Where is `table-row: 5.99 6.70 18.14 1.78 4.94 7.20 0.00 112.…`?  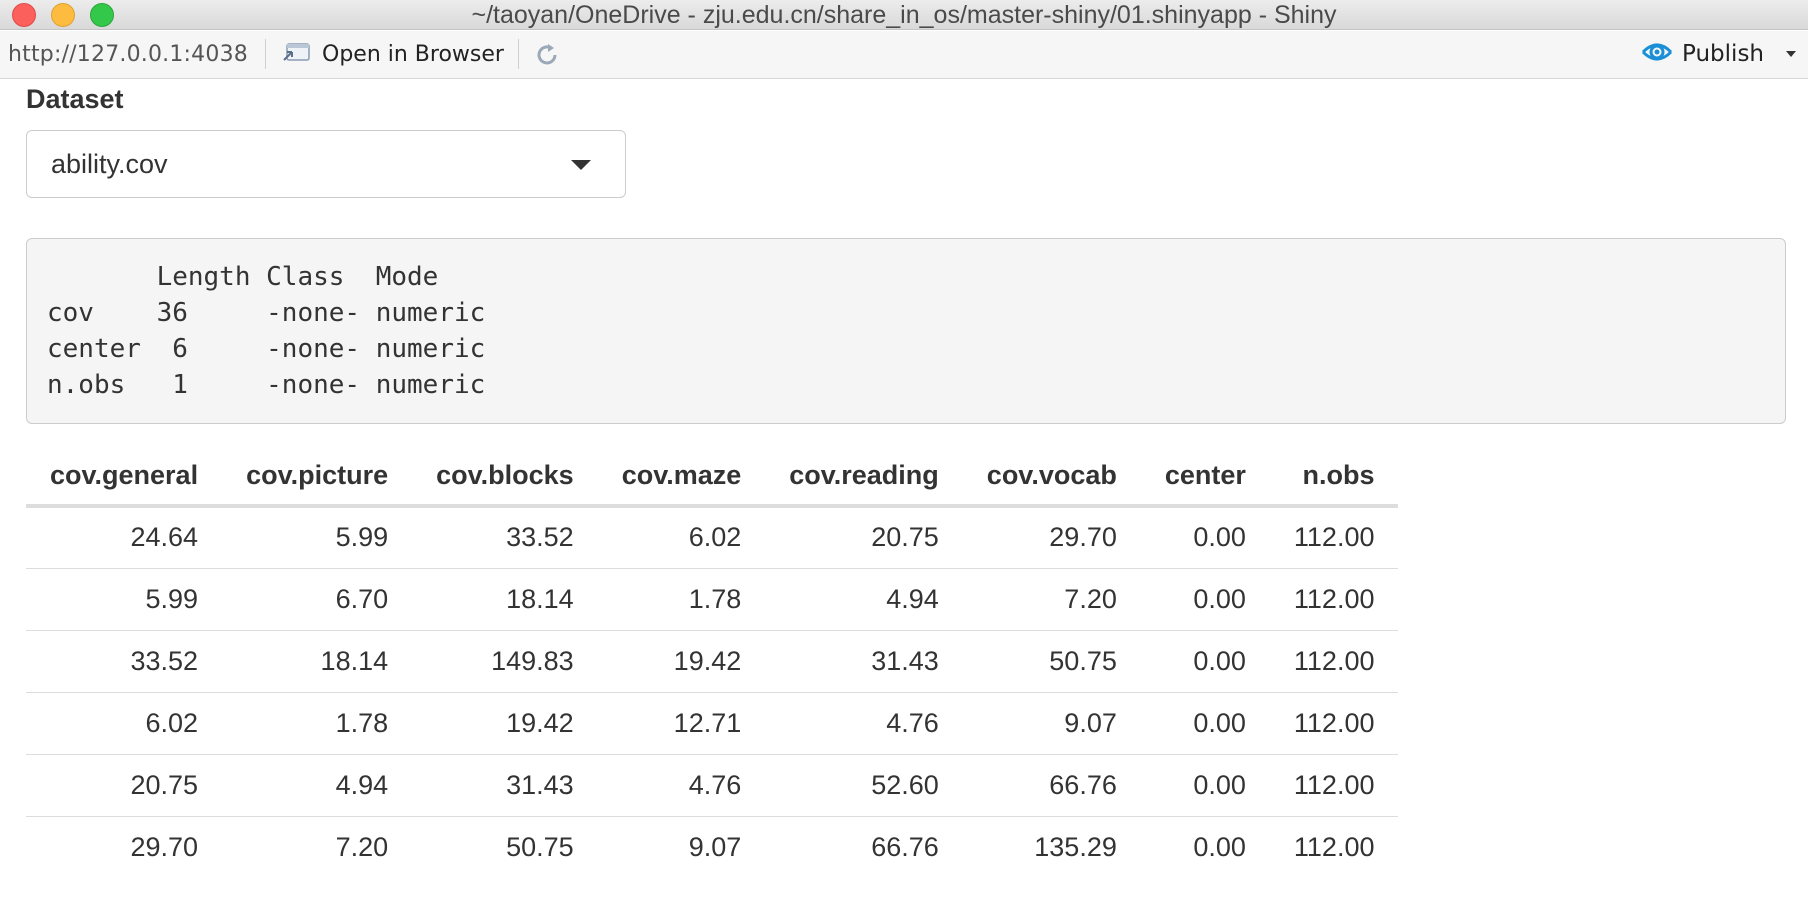
table-row: 5.99 6.70 18.14 1.78 4.94 7.20 0.00 112.… is located at coordinates (712, 599).